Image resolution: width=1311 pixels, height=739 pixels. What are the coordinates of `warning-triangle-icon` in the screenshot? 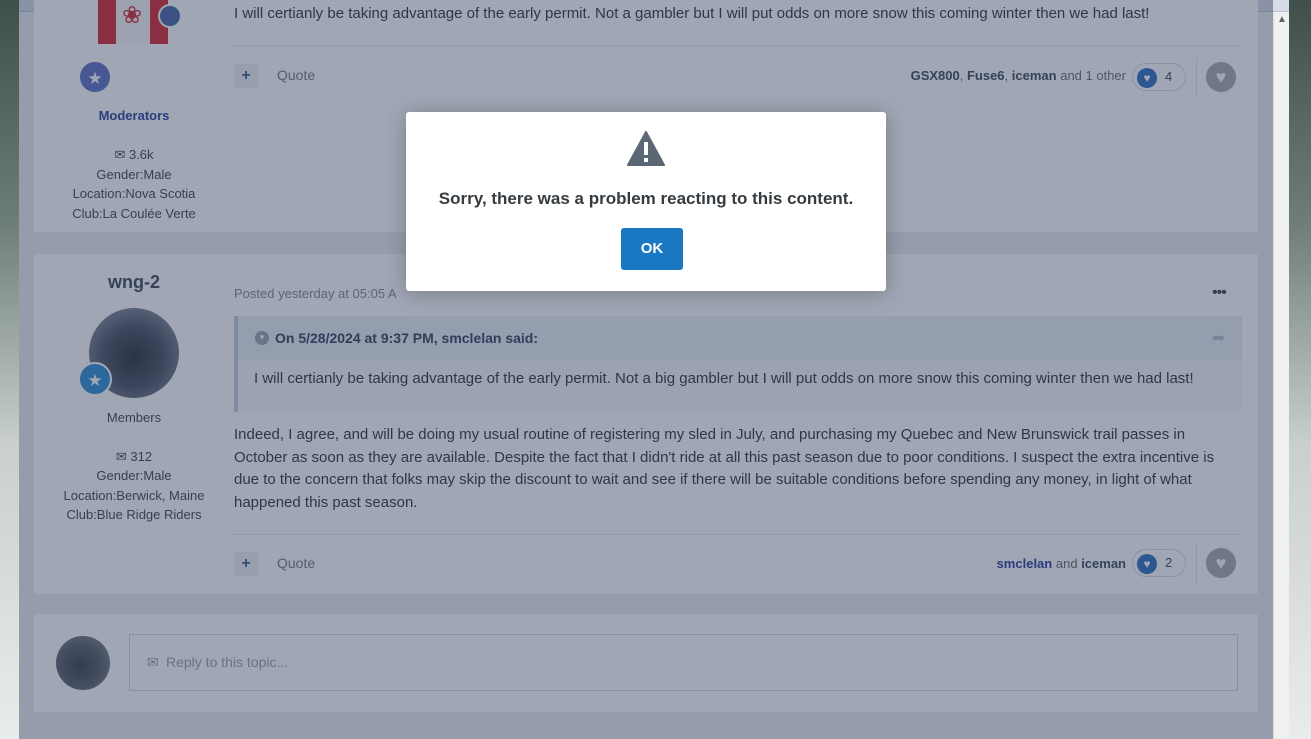 It's located at (646, 148).